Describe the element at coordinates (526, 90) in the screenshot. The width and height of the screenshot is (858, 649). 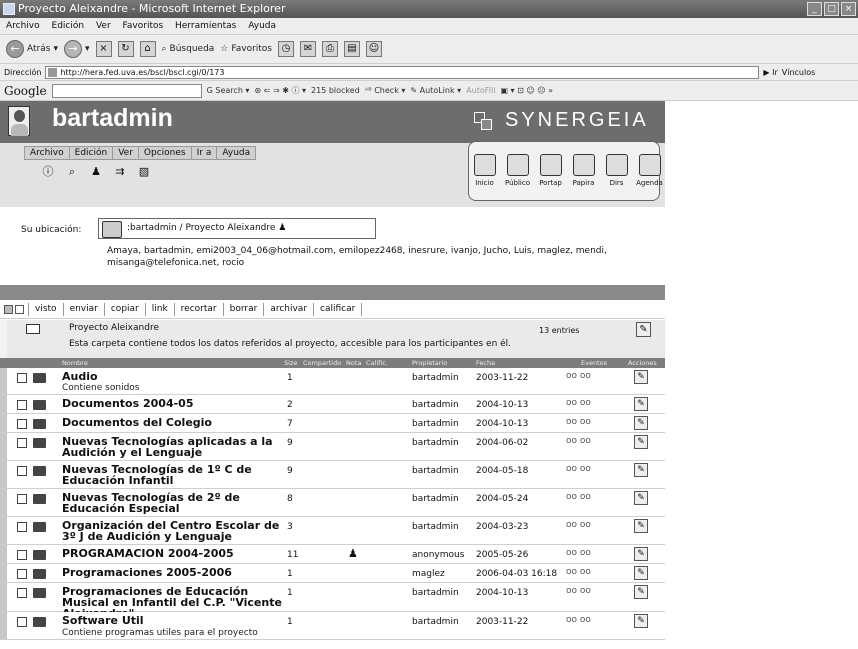
I see `google-options-icon: ▣ ▾ ⊡ ☺ ☹ »` at that location.